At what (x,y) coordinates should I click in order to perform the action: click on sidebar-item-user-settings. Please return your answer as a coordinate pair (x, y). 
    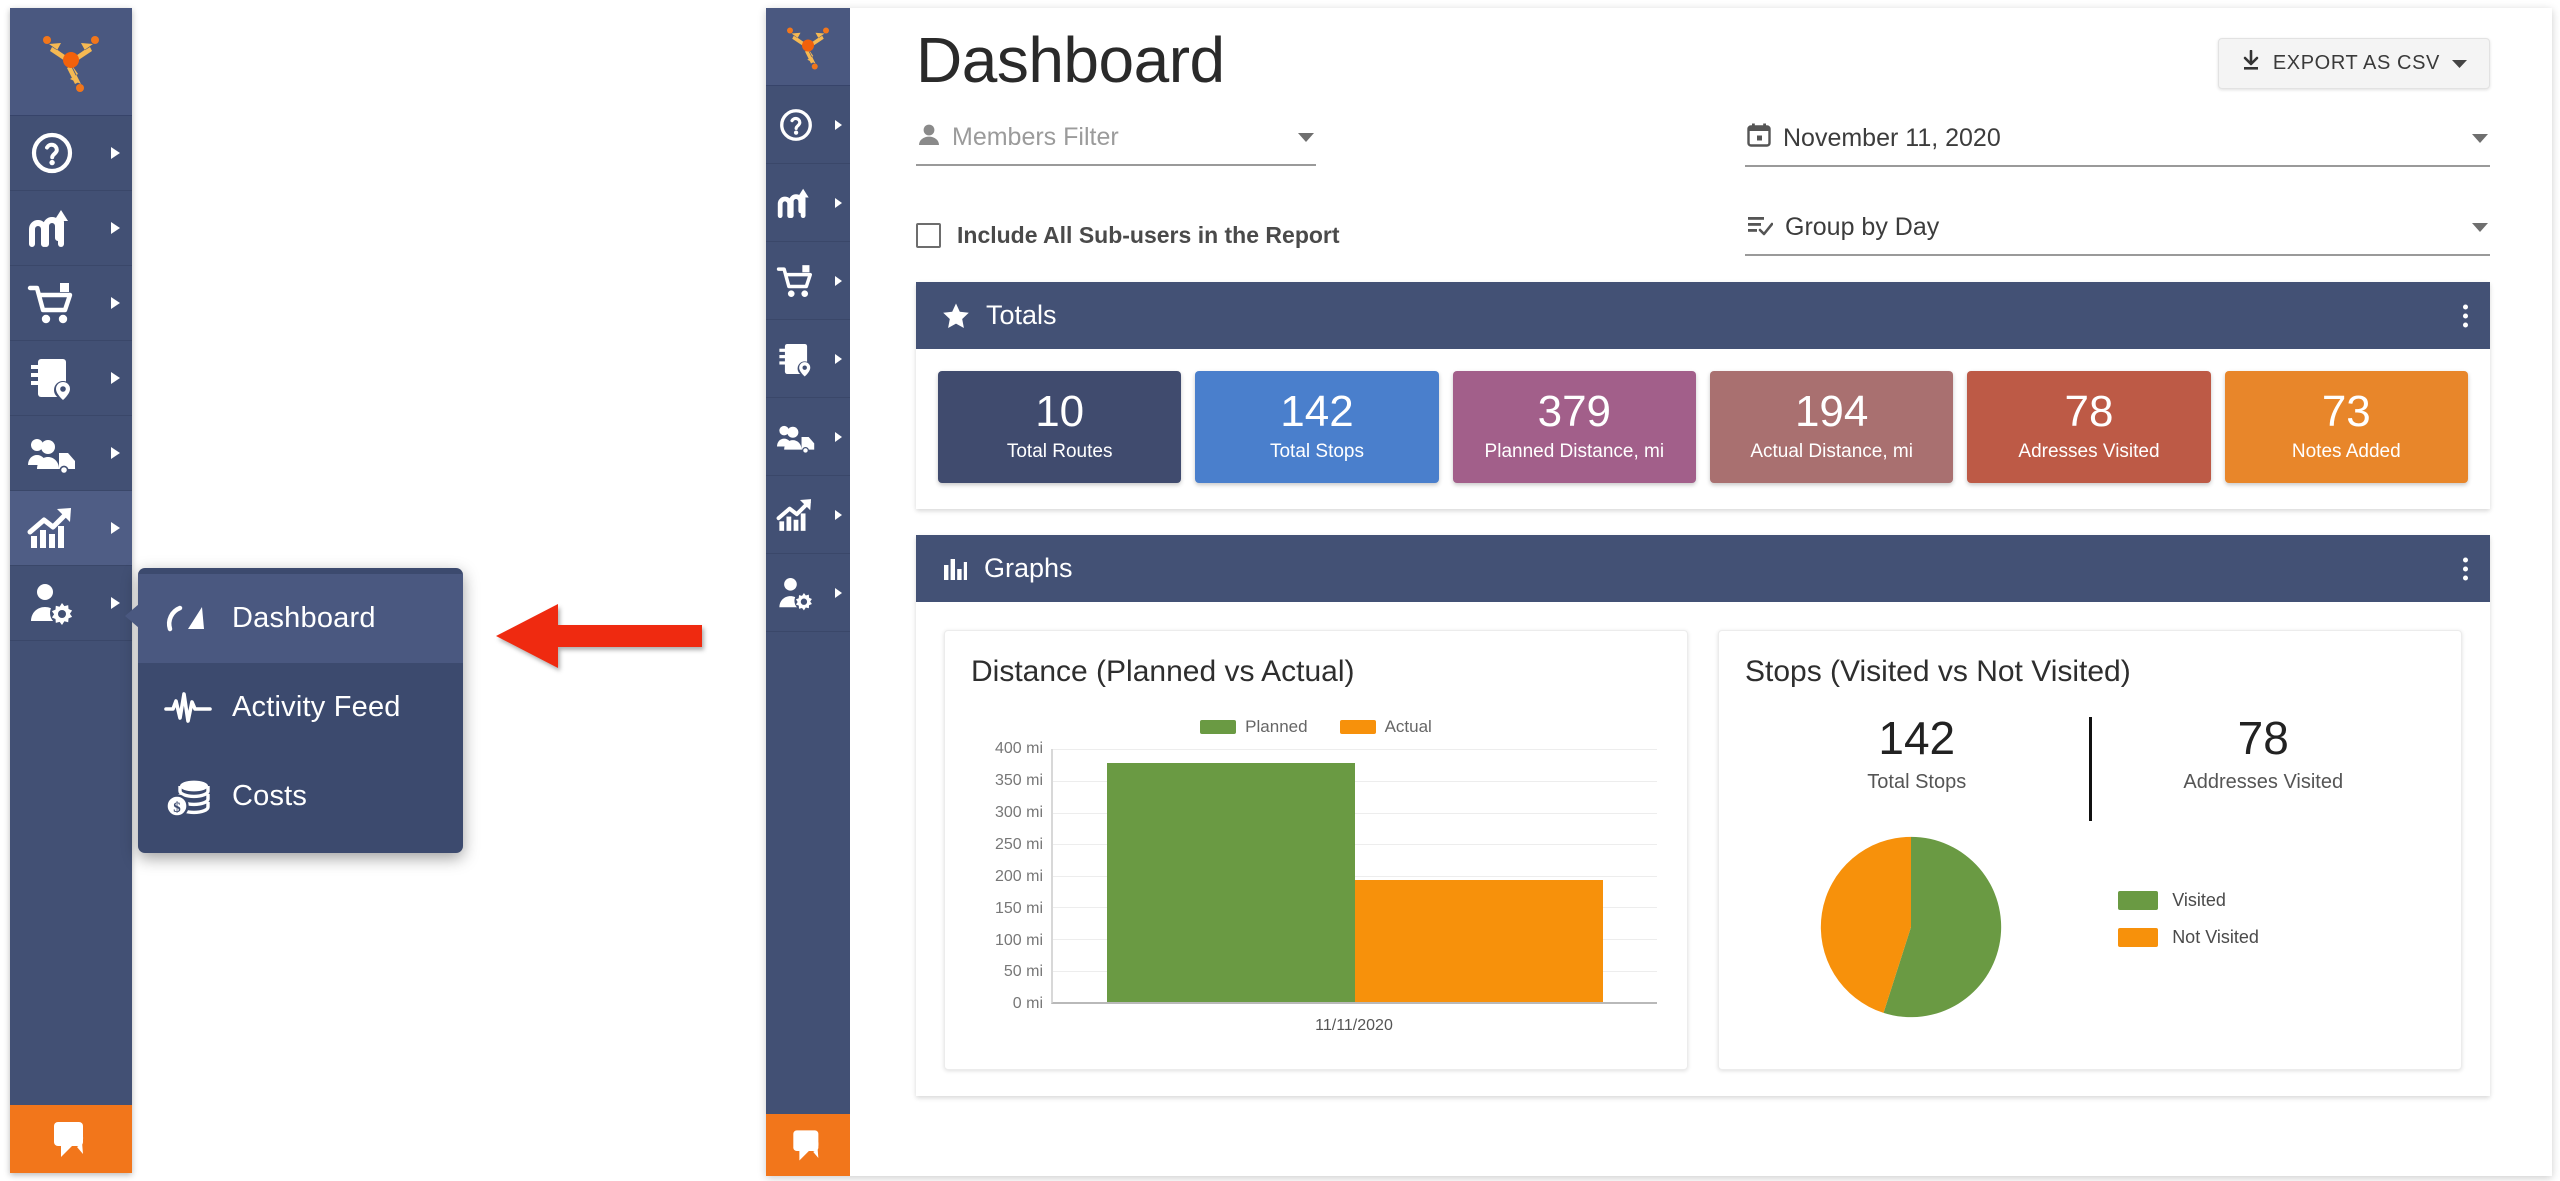
    Looking at the image, I should click on (71, 603).